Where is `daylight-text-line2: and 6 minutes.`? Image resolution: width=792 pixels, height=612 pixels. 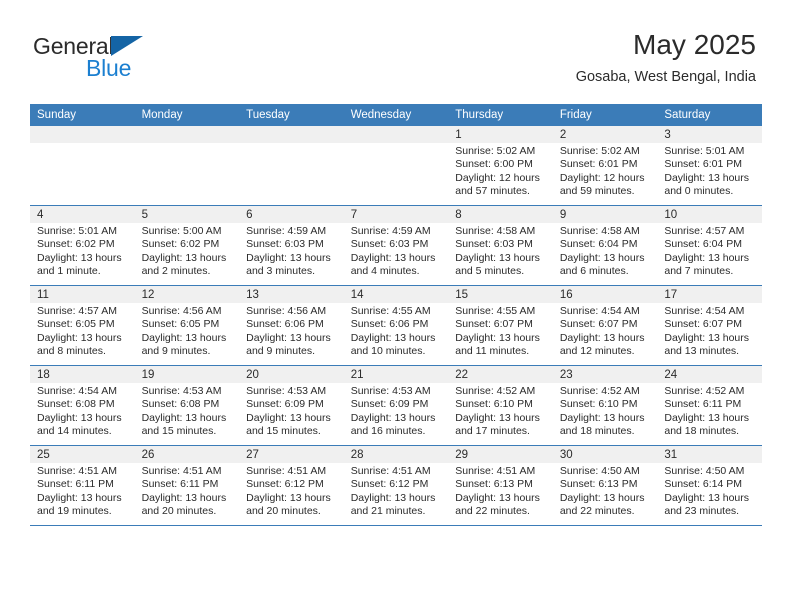 daylight-text-line2: and 6 minutes. is located at coordinates (594, 271).